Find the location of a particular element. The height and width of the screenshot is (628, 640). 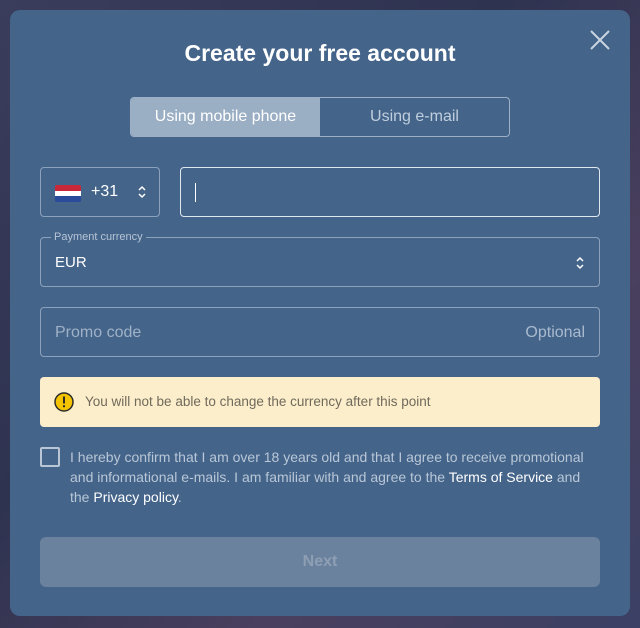

tab-mobile-phone: Using mobile phone is located at coordinates (225, 117).